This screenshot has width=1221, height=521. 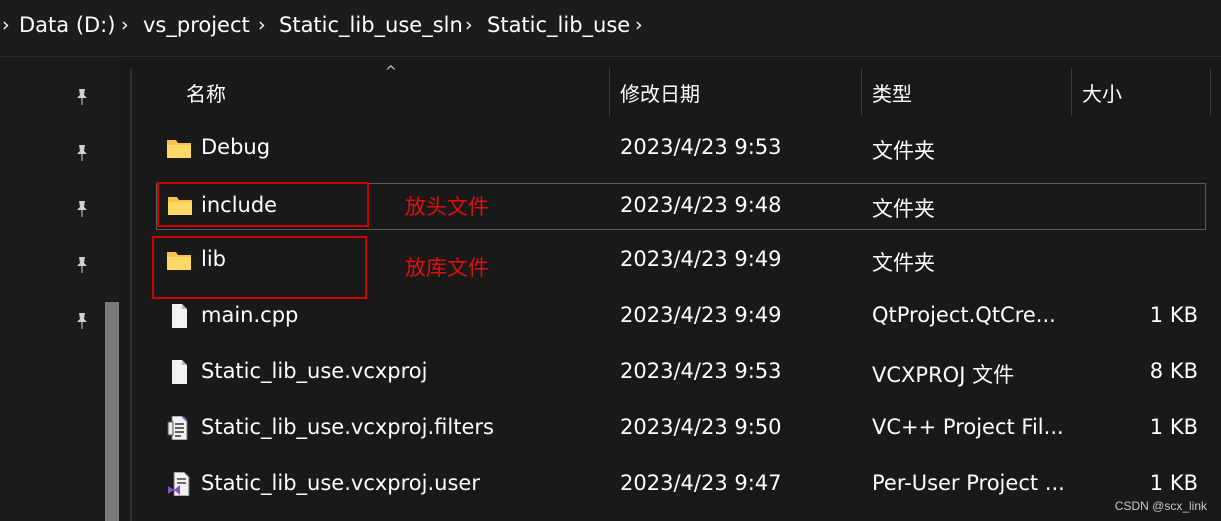 What do you see at coordinates (701, 427) in the screenshot?
I see `file-modified: 2023/4/23 9:50` at bounding box center [701, 427].